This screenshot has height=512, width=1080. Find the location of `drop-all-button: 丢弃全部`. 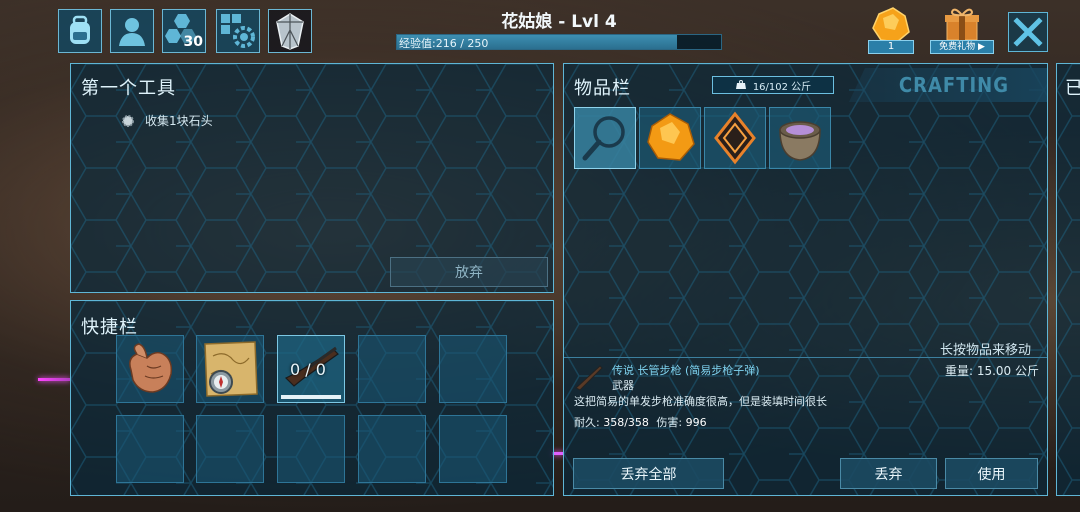

drop-all-button: 丢弃全部 is located at coordinates (648, 473).